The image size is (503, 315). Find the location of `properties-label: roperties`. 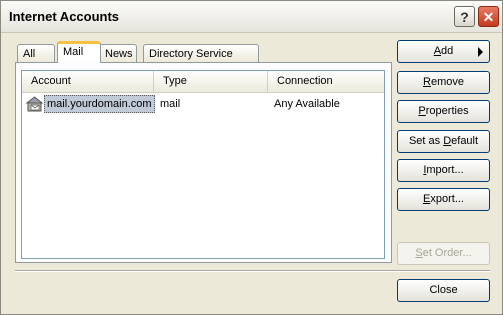

properties-label: roperties is located at coordinates (447, 111).